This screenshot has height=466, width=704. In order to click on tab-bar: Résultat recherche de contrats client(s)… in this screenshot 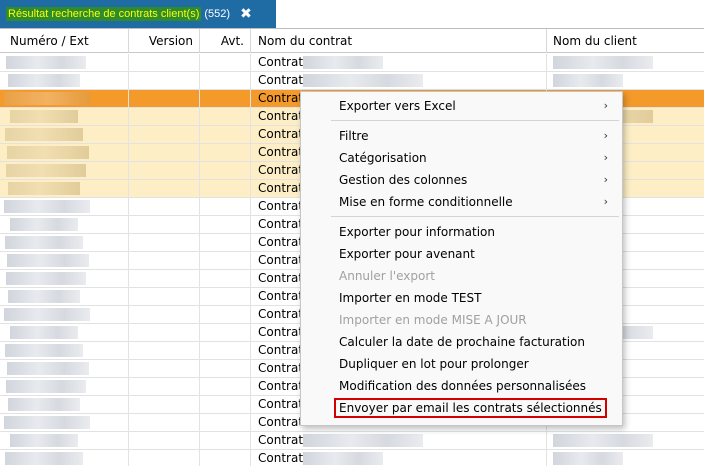, I will do `click(352, 14)`.